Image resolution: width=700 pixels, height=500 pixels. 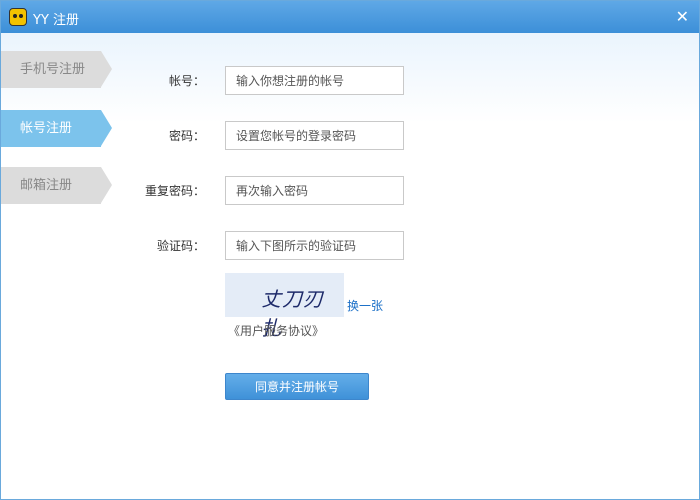 I want to click on tab-account-register: 帐号注册, so click(x=56, y=128).